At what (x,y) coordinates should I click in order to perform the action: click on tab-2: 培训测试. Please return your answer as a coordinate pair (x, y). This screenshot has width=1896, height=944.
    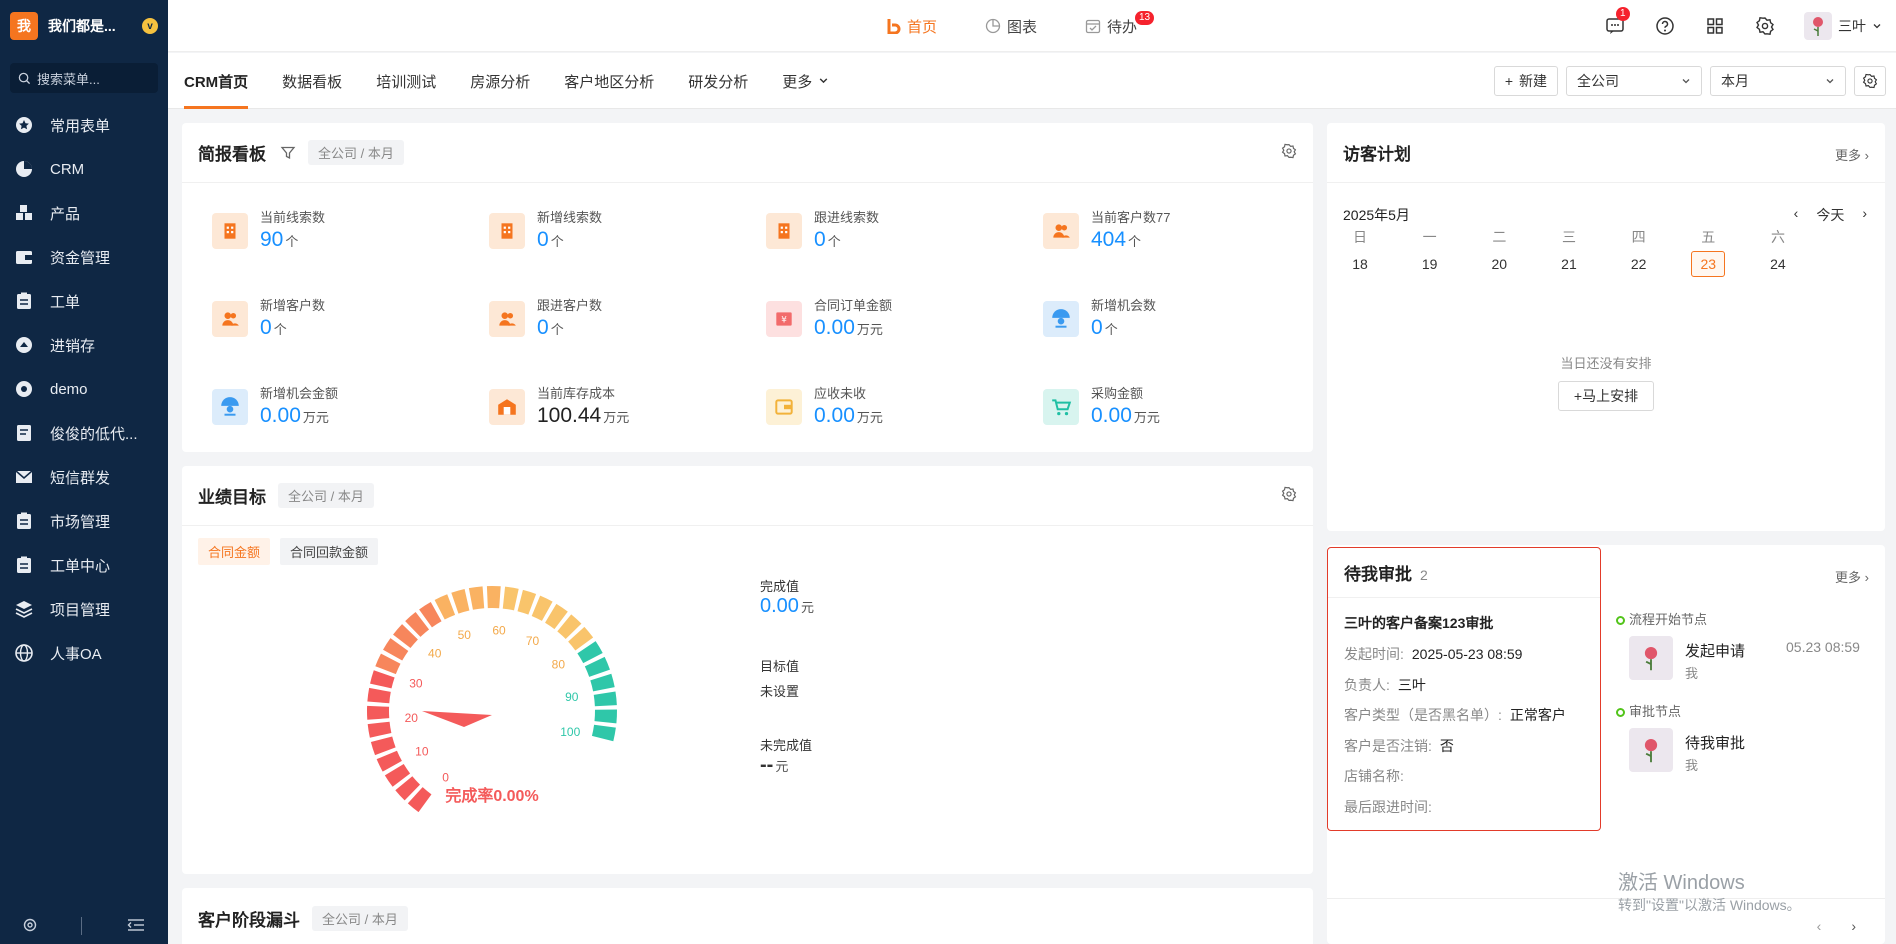
    Looking at the image, I should click on (406, 81).